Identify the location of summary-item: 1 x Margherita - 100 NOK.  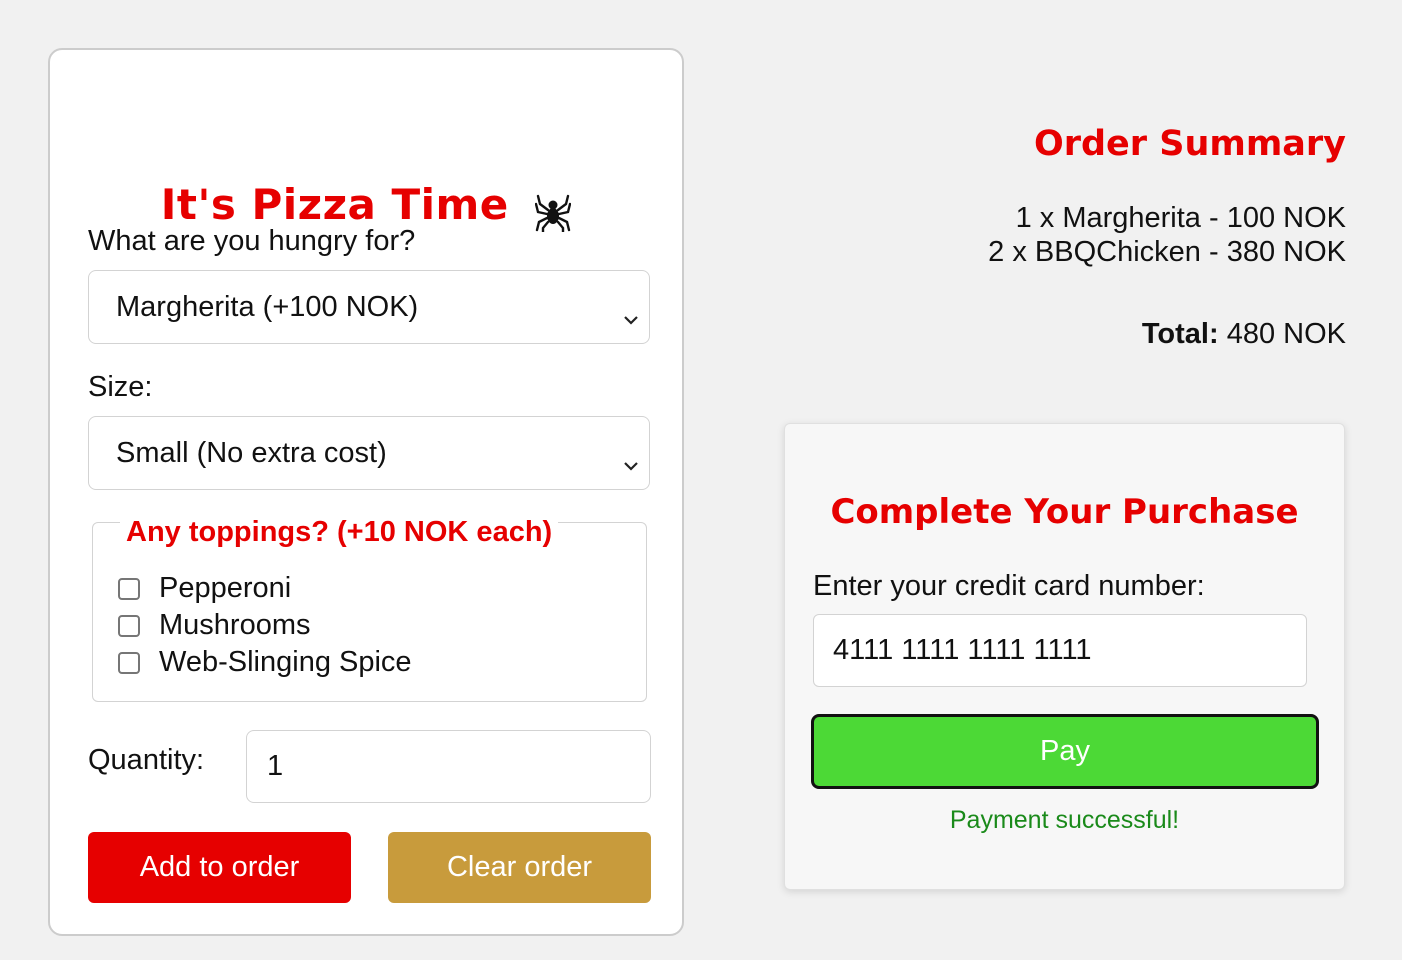
(1180, 218).